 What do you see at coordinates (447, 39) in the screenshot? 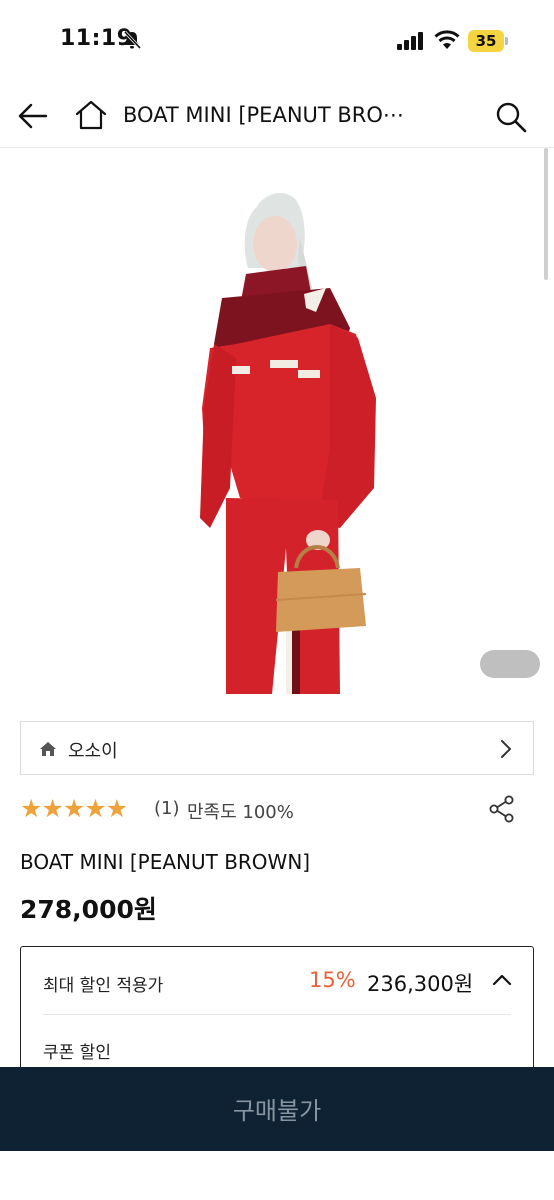
I see `wifi-icon` at bounding box center [447, 39].